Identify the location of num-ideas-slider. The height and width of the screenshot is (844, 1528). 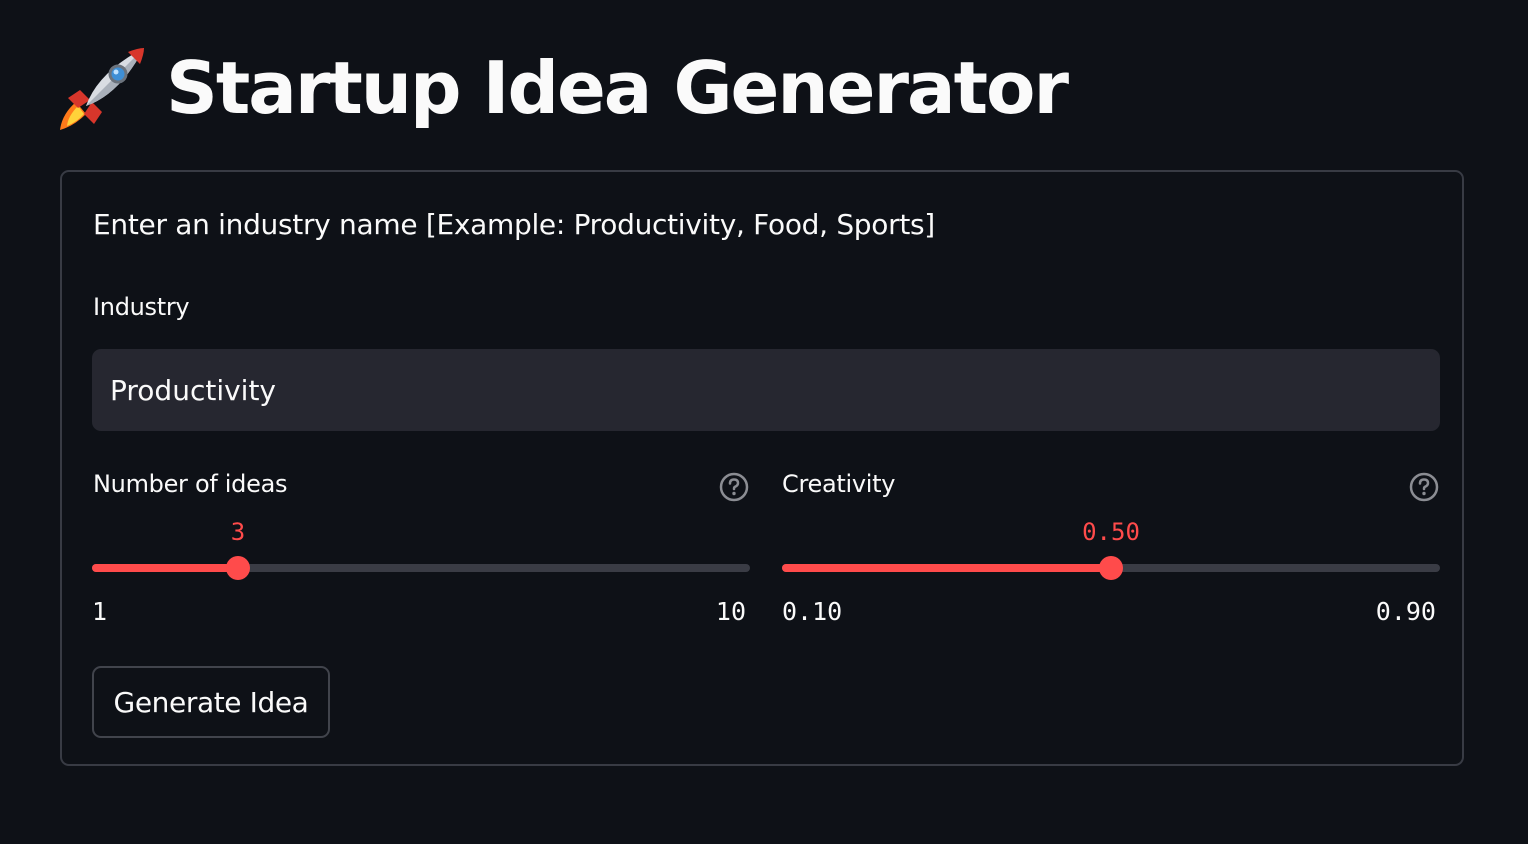
(421, 568).